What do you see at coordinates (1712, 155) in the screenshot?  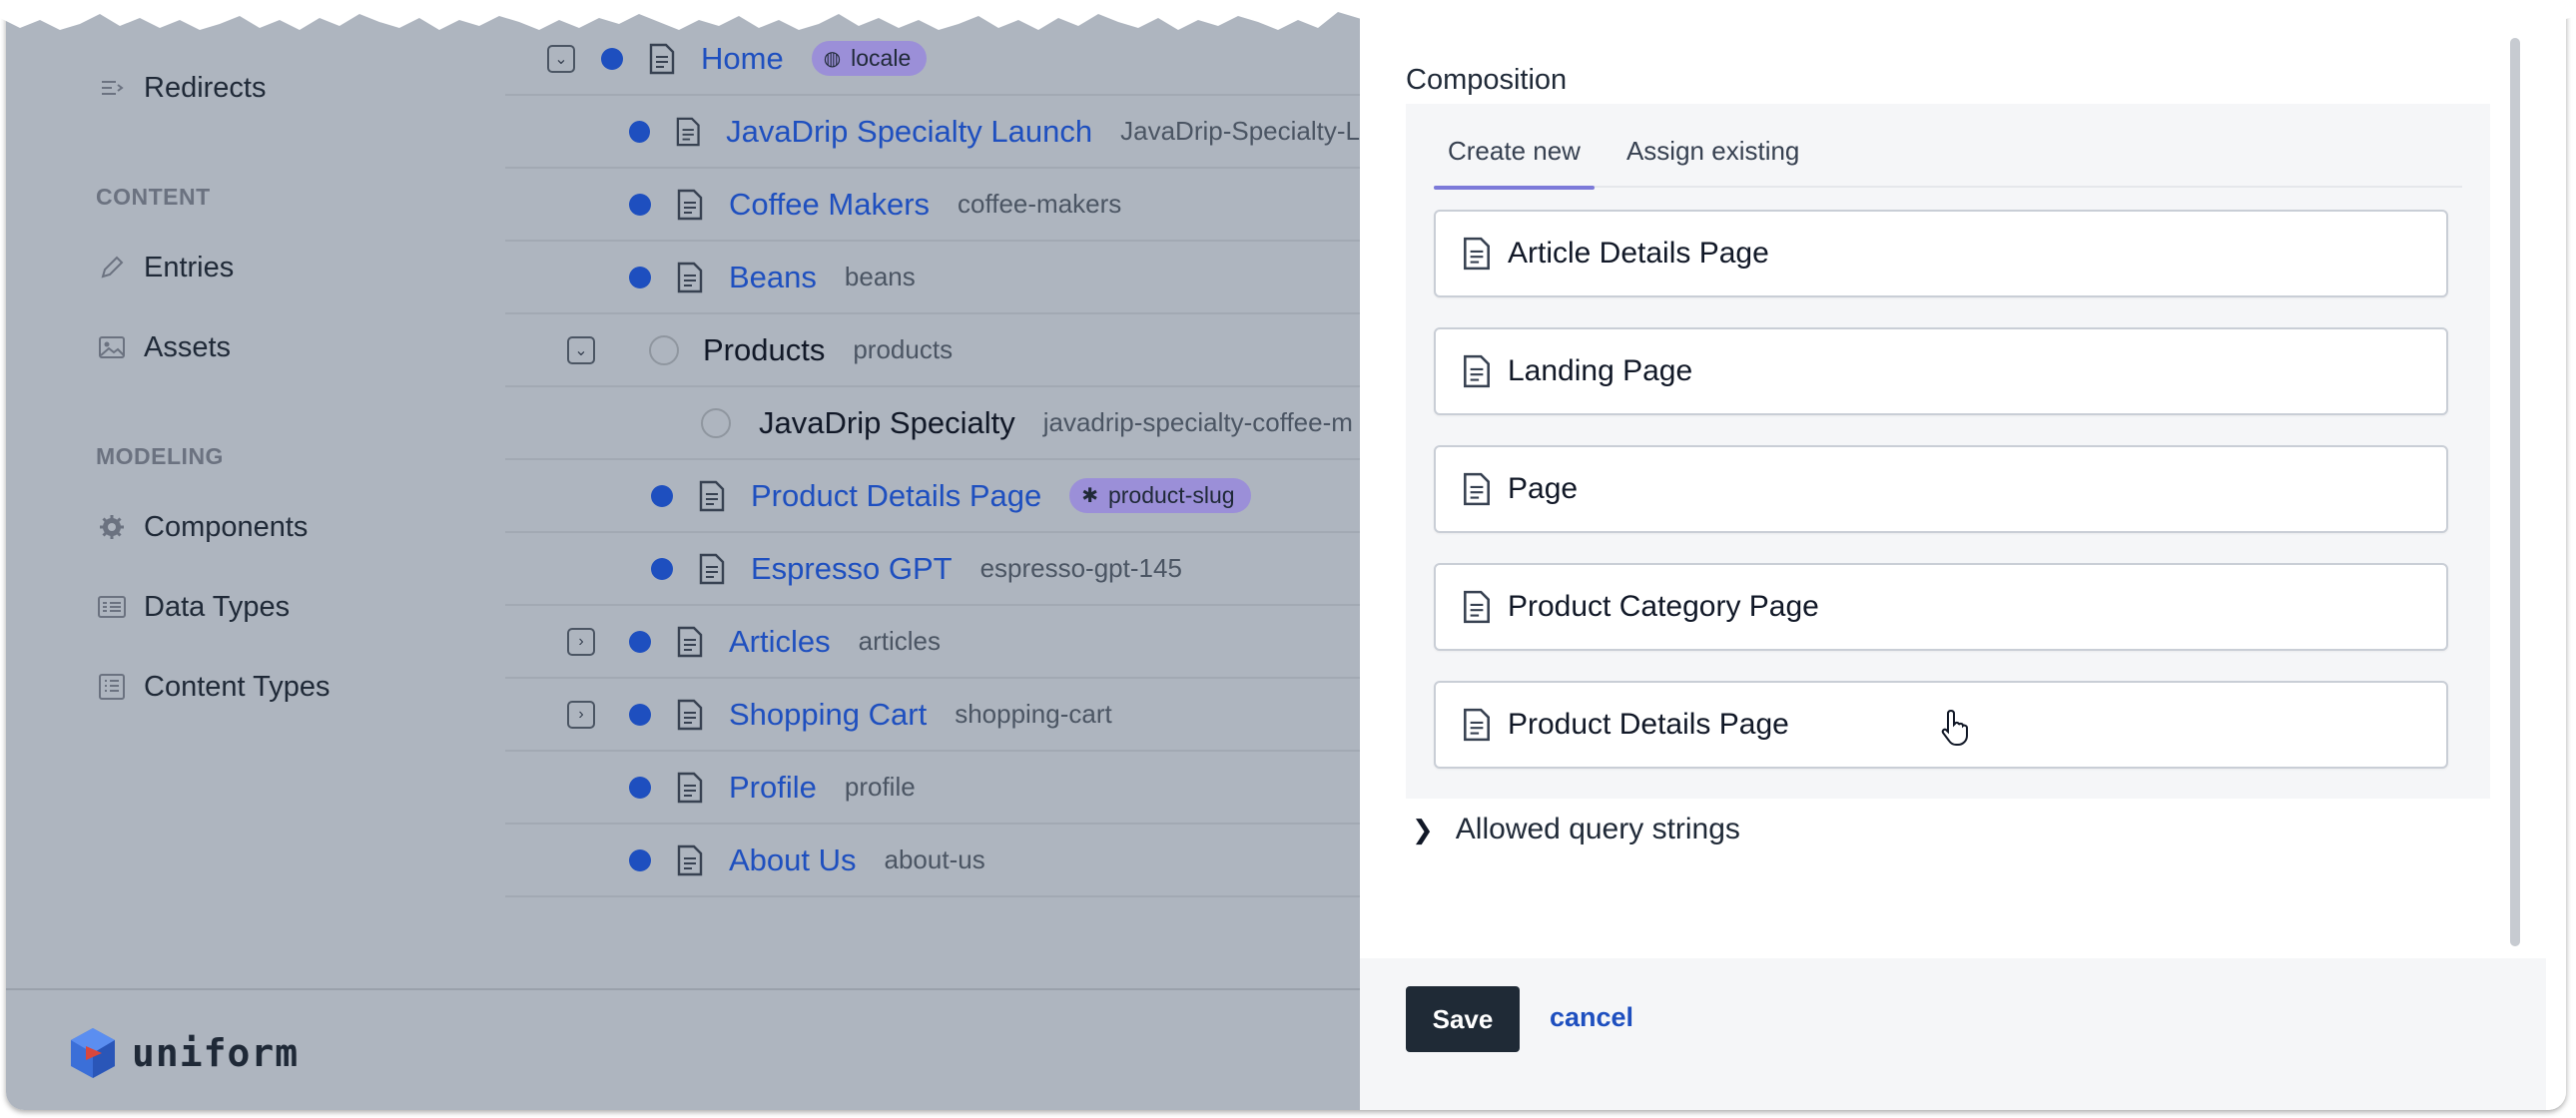 I see `tab-assign-existing: Assign existing` at bounding box center [1712, 155].